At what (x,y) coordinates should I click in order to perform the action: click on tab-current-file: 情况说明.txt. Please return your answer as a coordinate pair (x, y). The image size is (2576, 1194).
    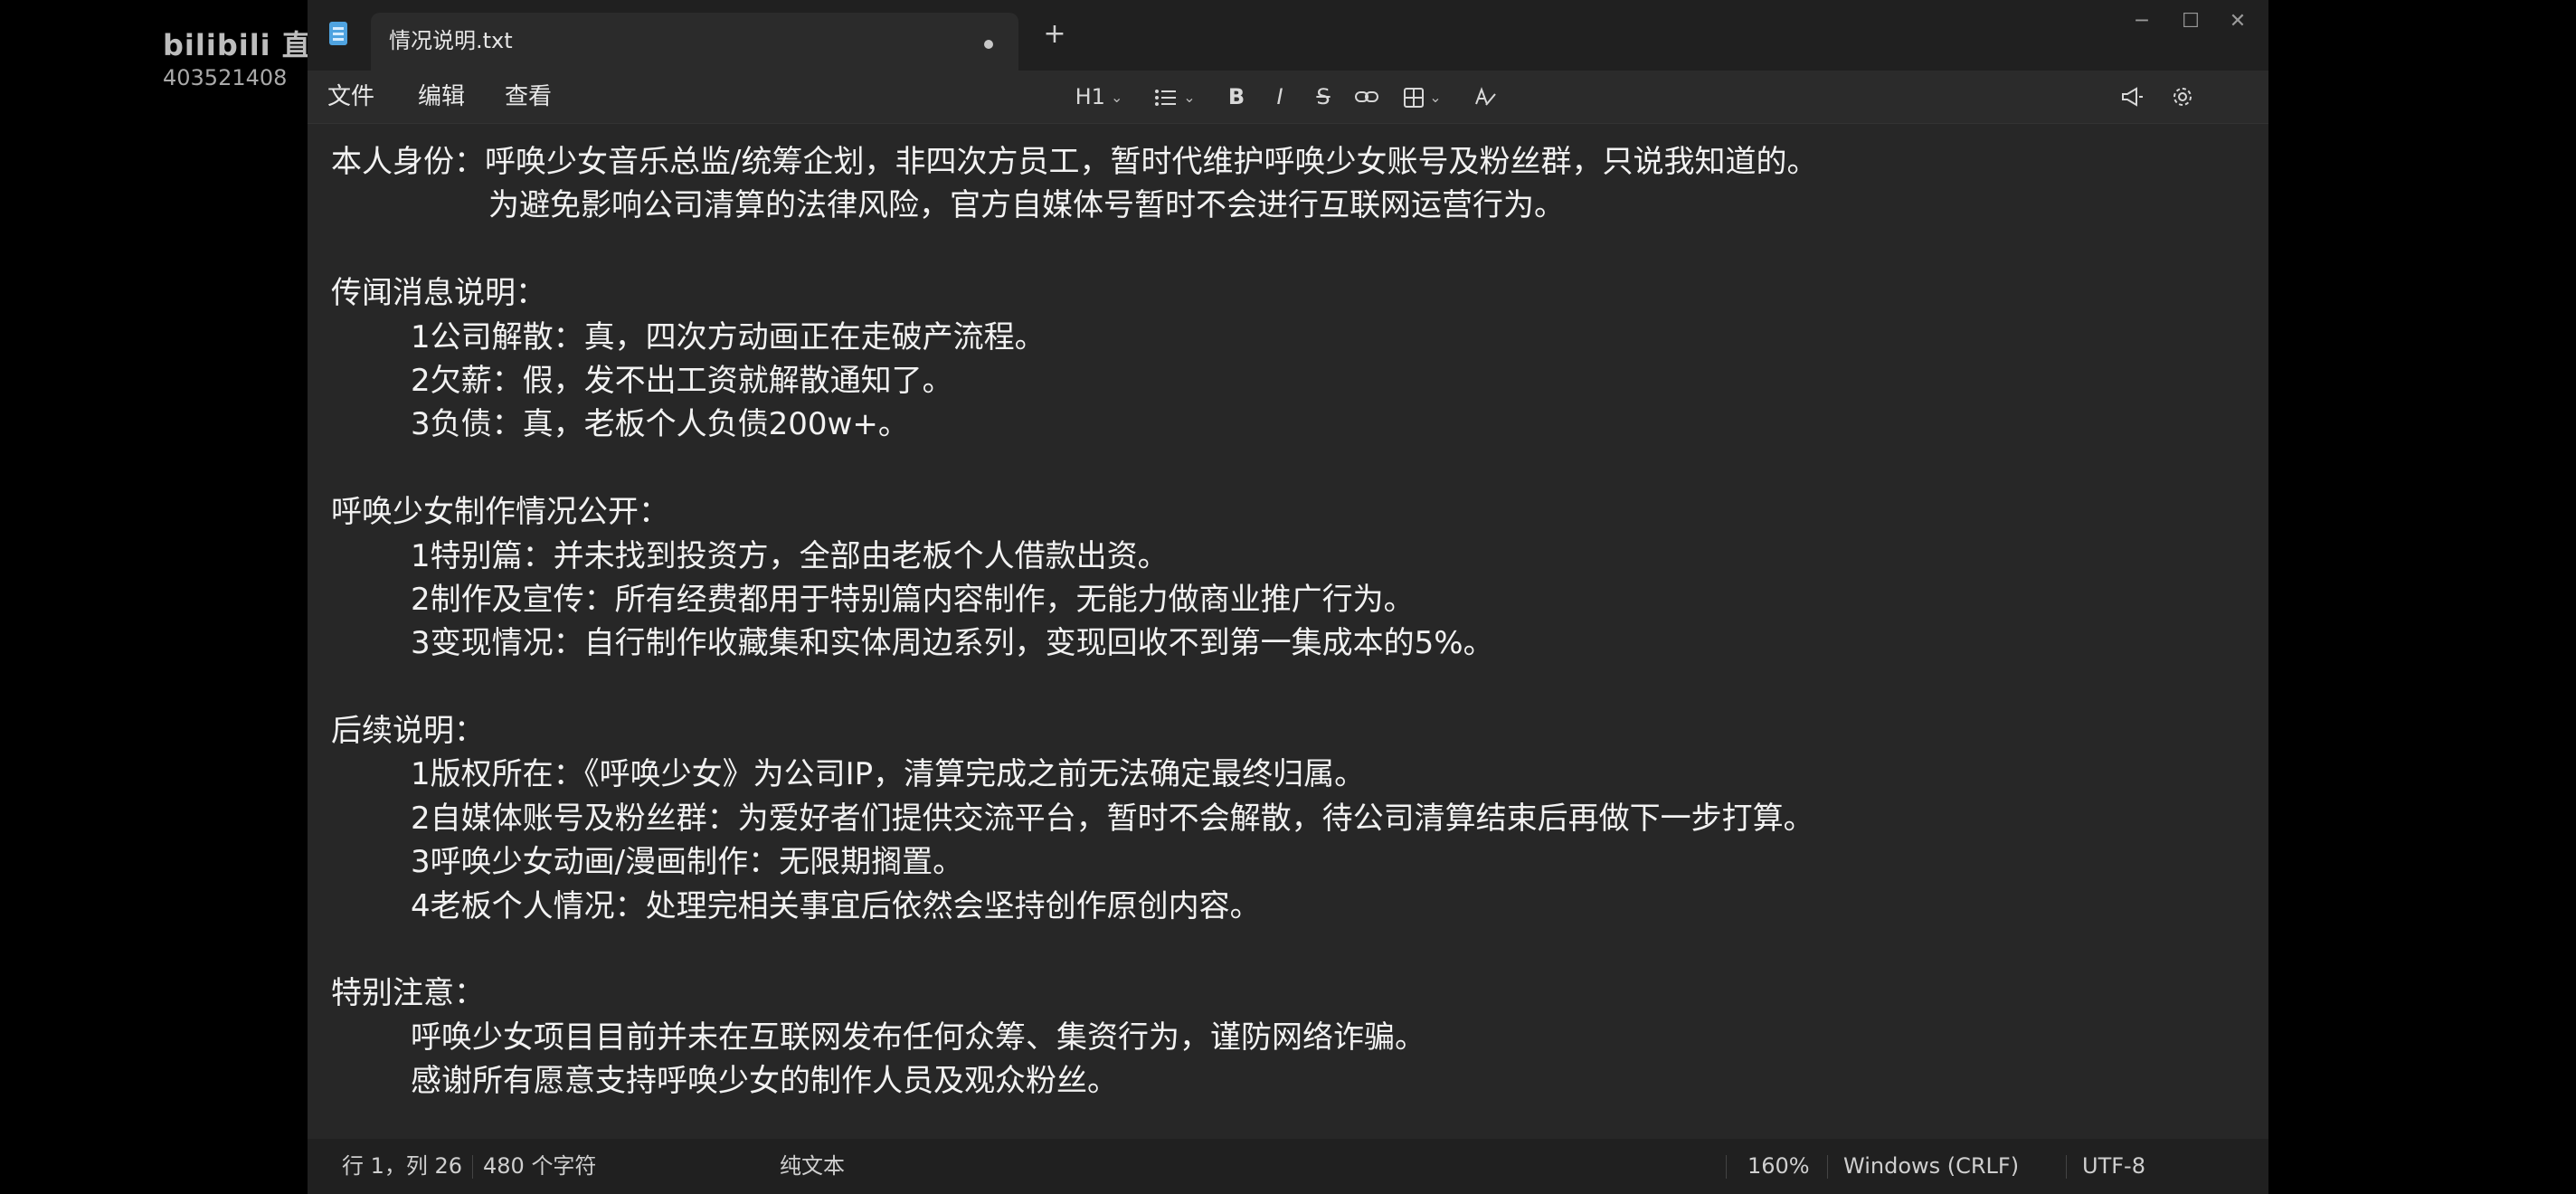
    Looking at the image, I should click on (695, 42).